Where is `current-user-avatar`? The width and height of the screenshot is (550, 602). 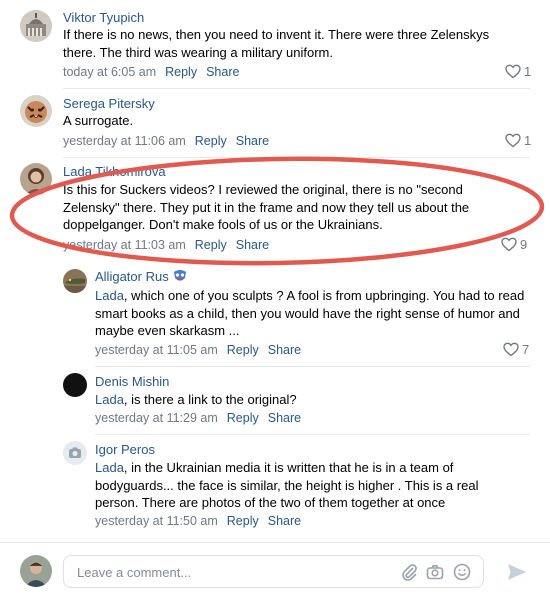
current-user-avatar is located at coordinates (36, 571).